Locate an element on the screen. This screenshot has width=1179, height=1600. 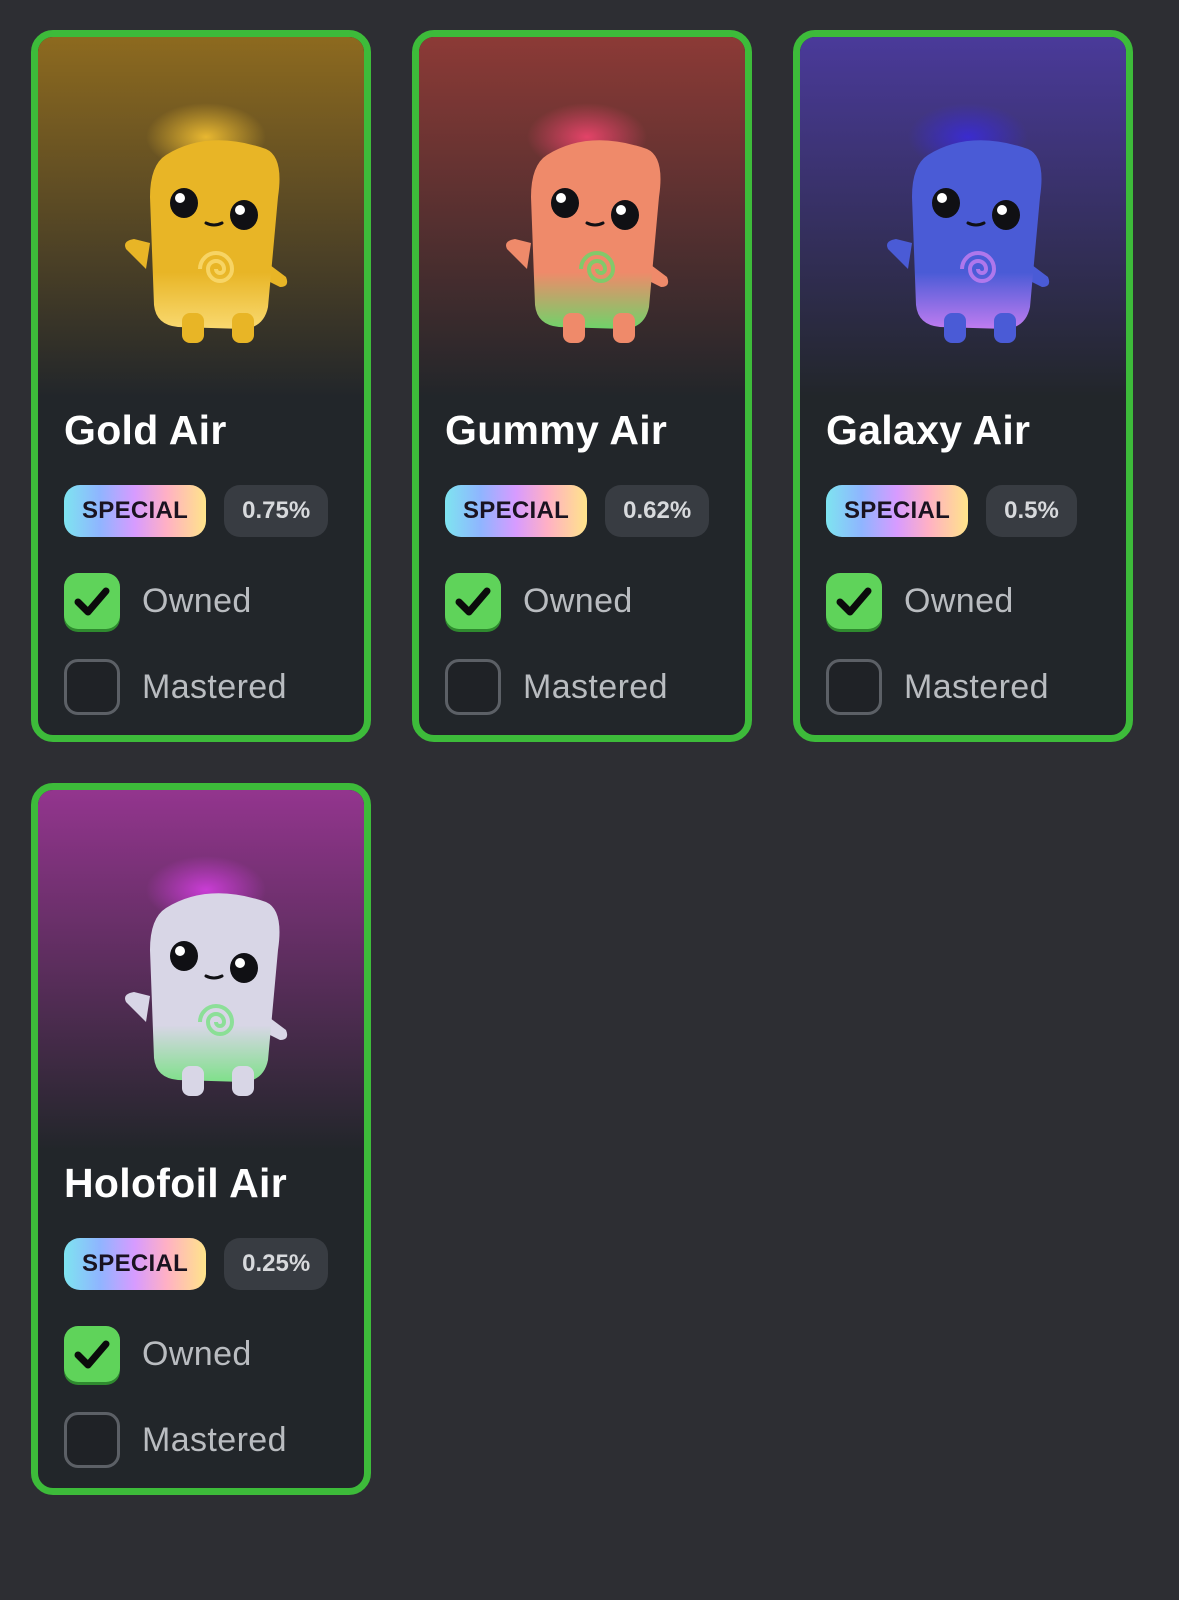
pet-name: Gold Air is located at coordinates (145, 430).